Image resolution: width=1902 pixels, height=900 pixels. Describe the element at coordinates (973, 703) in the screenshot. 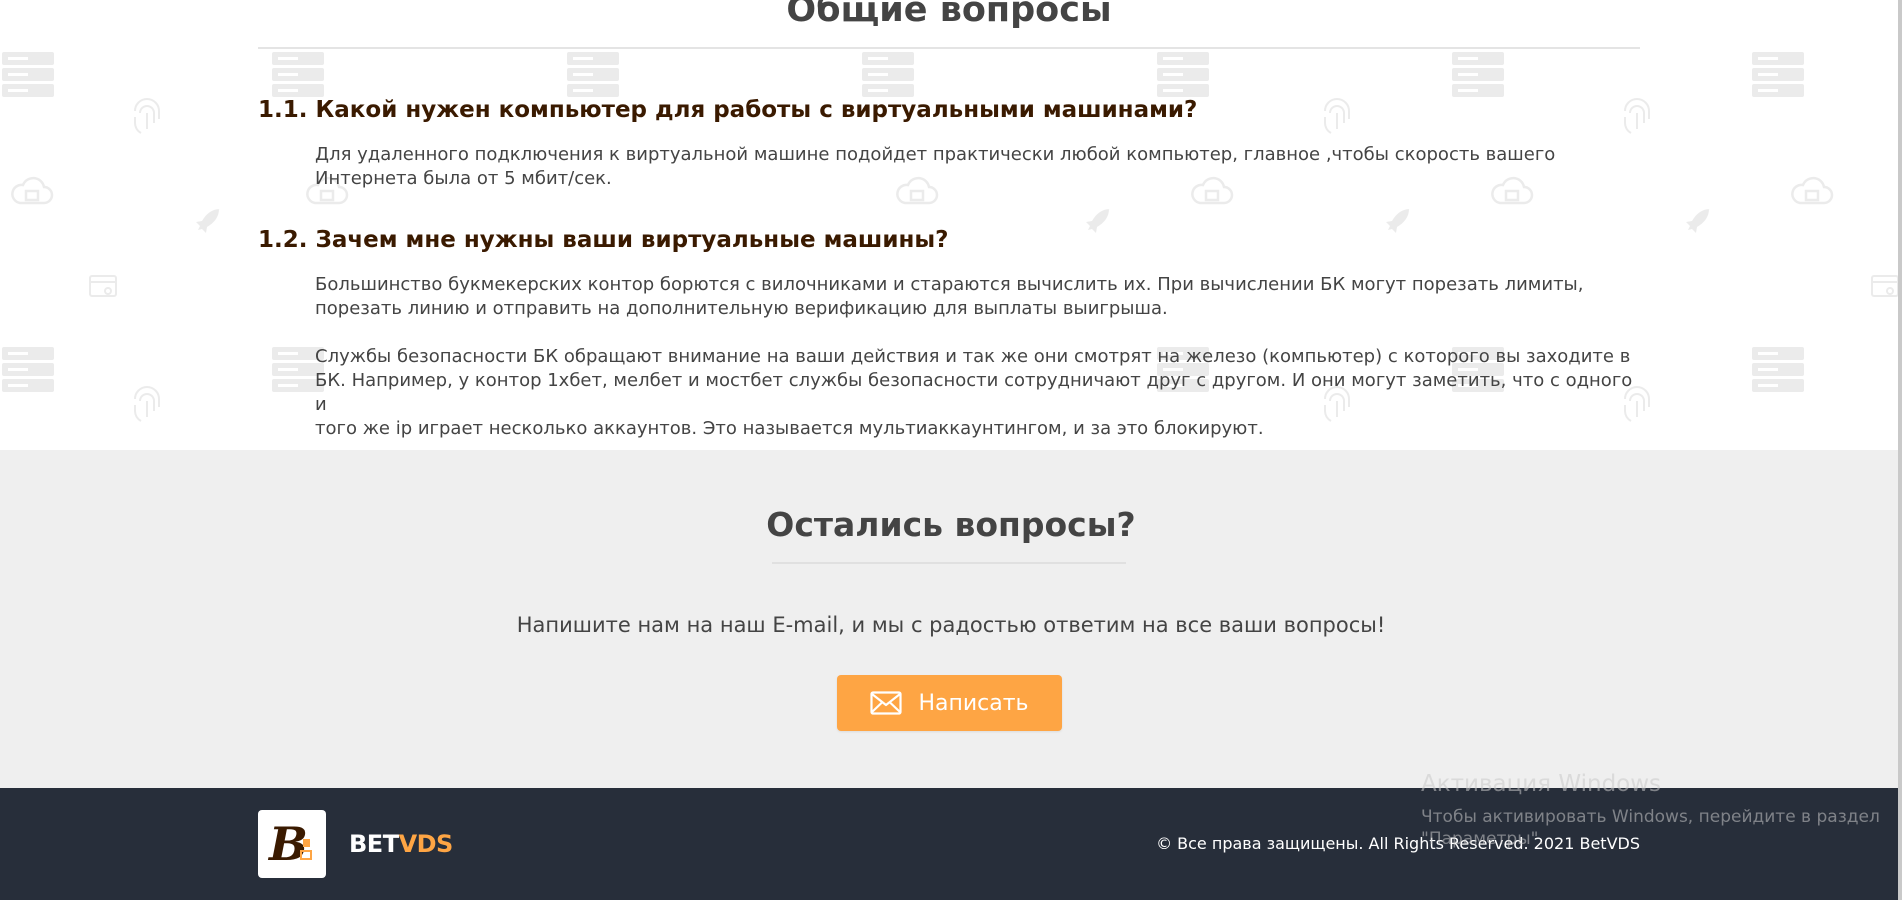

I see `write-button-label: Написать` at that location.